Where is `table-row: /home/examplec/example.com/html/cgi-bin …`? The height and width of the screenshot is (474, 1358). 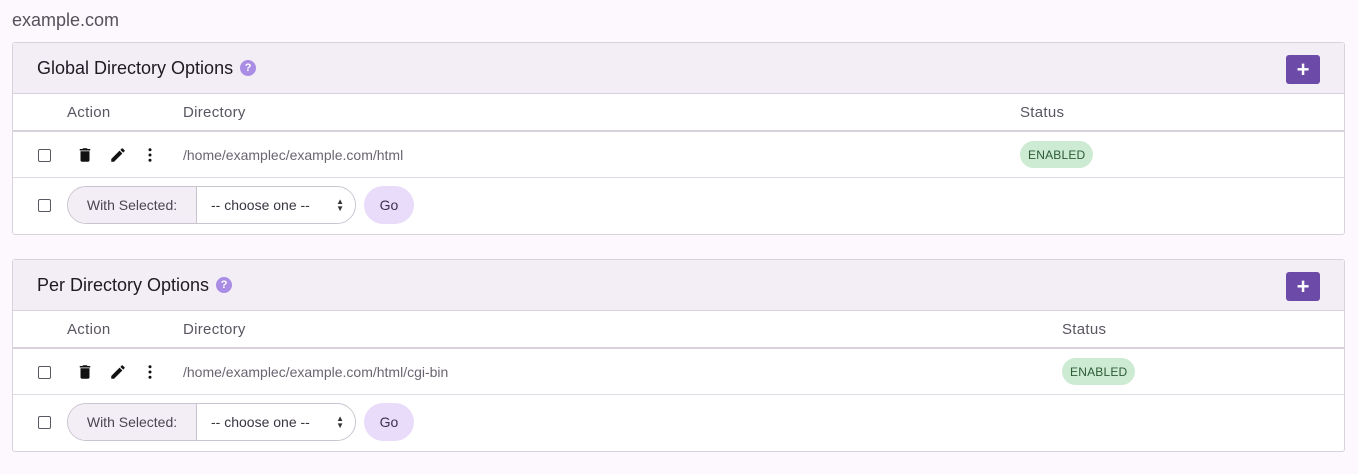 table-row: /home/examplec/example.com/html/cgi-bin … is located at coordinates (678, 372).